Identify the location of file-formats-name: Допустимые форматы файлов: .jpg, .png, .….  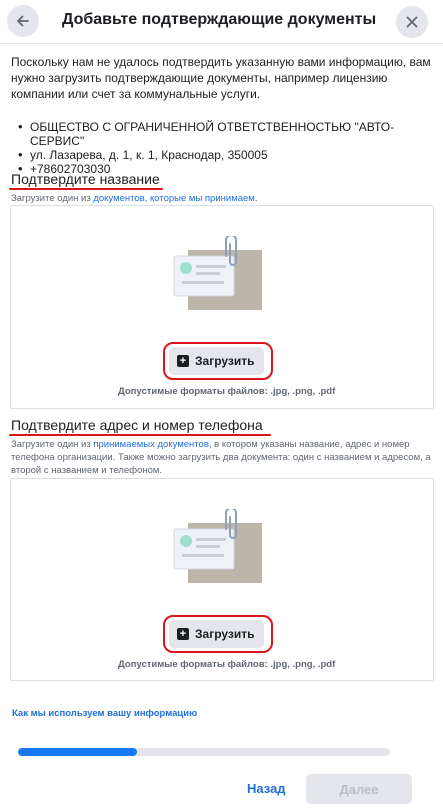
(227, 391).